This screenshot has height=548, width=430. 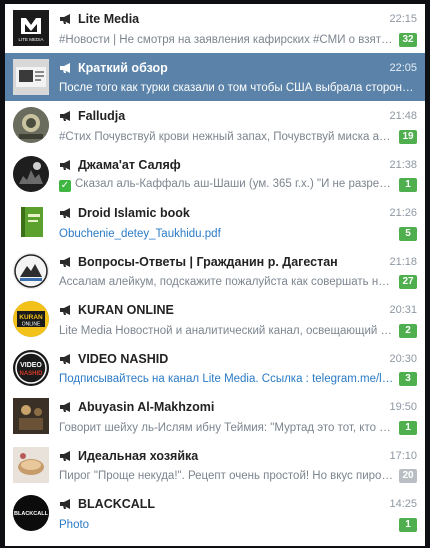 What do you see at coordinates (138, 455) in the screenshot?
I see `chat-title: Идеальная хозяйка` at bounding box center [138, 455].